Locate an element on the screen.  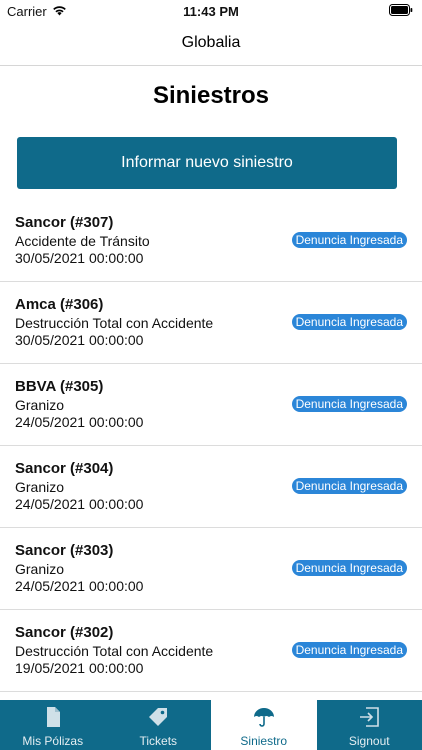
tab-mis-polizas: Mis Pólizas is located at coordinates (53, 725).